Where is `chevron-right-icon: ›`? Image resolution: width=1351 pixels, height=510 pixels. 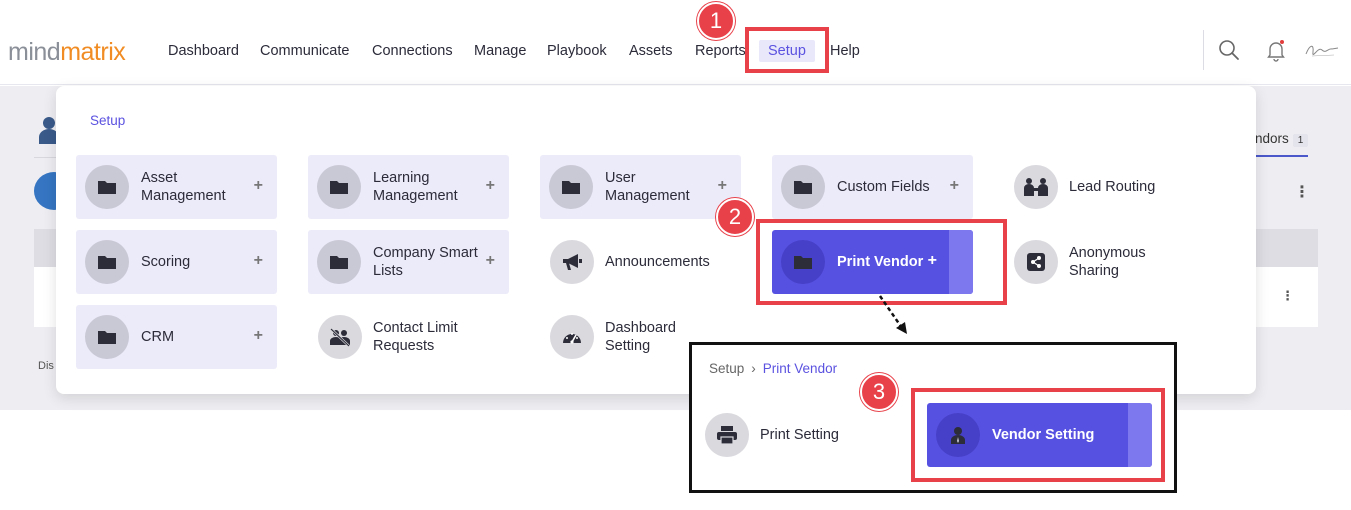
chevron-right-icon: › is located at coordinates (753, 368).